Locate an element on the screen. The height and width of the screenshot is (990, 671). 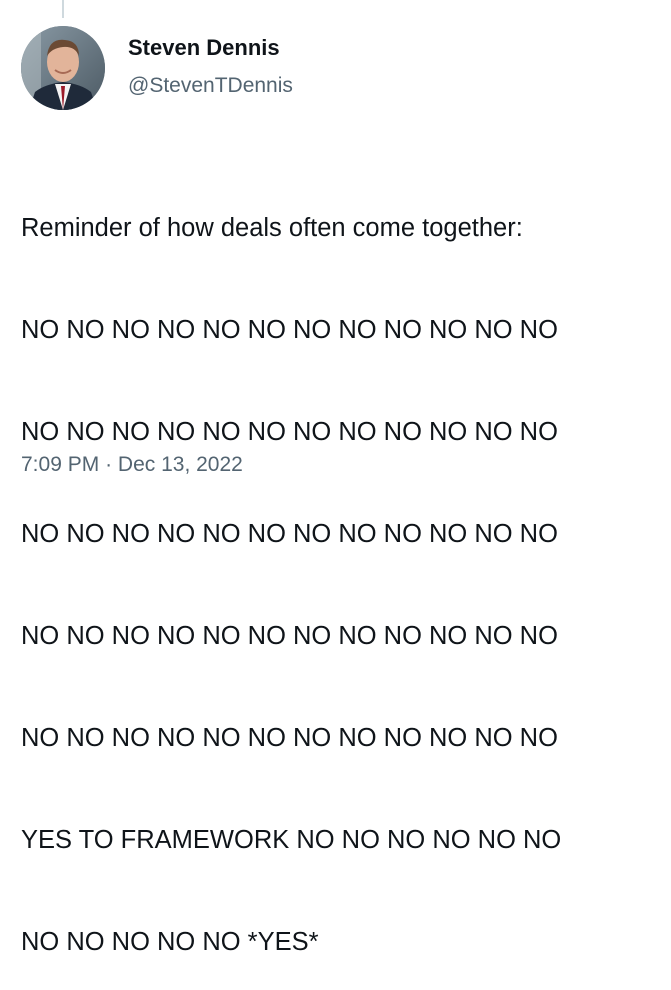
avatar-photo is located at coordinates (63, 68).